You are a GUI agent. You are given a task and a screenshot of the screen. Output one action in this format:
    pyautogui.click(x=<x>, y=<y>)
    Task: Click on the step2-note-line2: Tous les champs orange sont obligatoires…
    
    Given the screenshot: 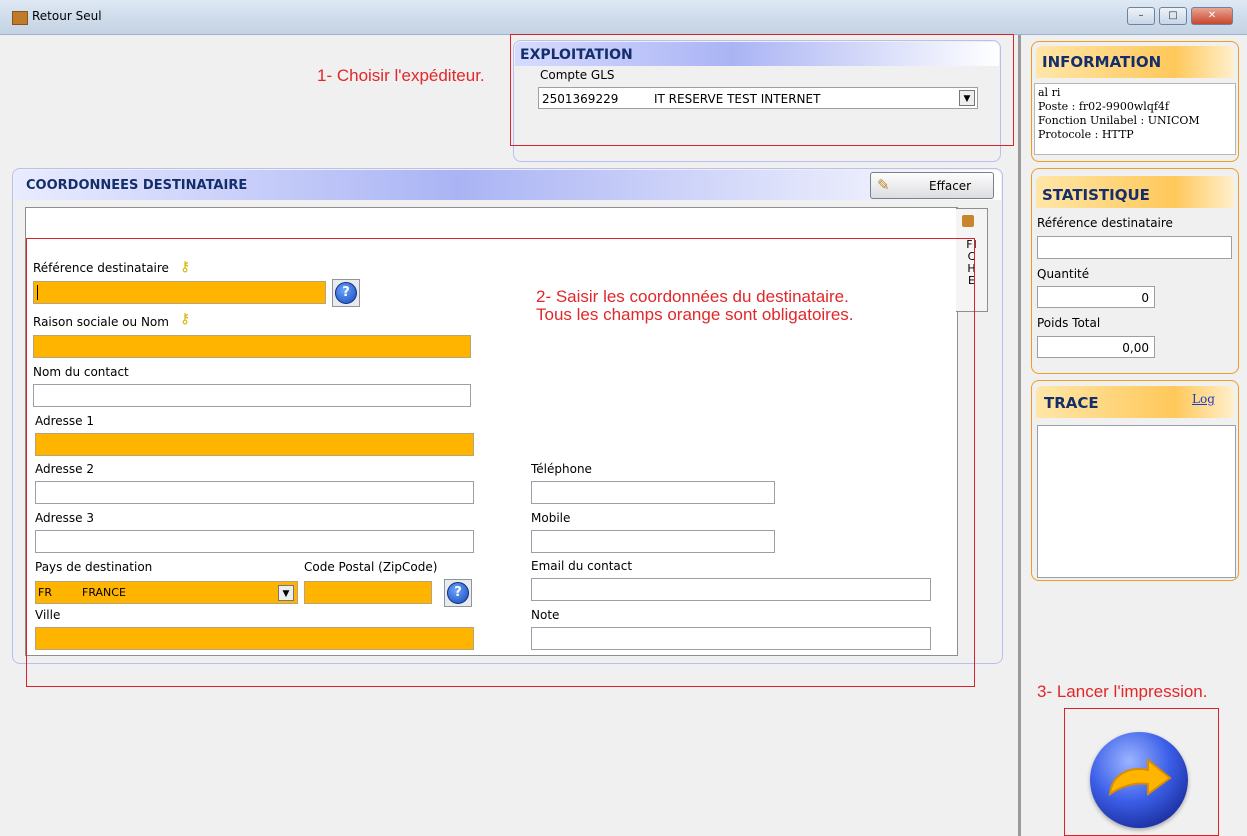 What is the action you would take?
    pyautogui.click(x=695, y=314)
    